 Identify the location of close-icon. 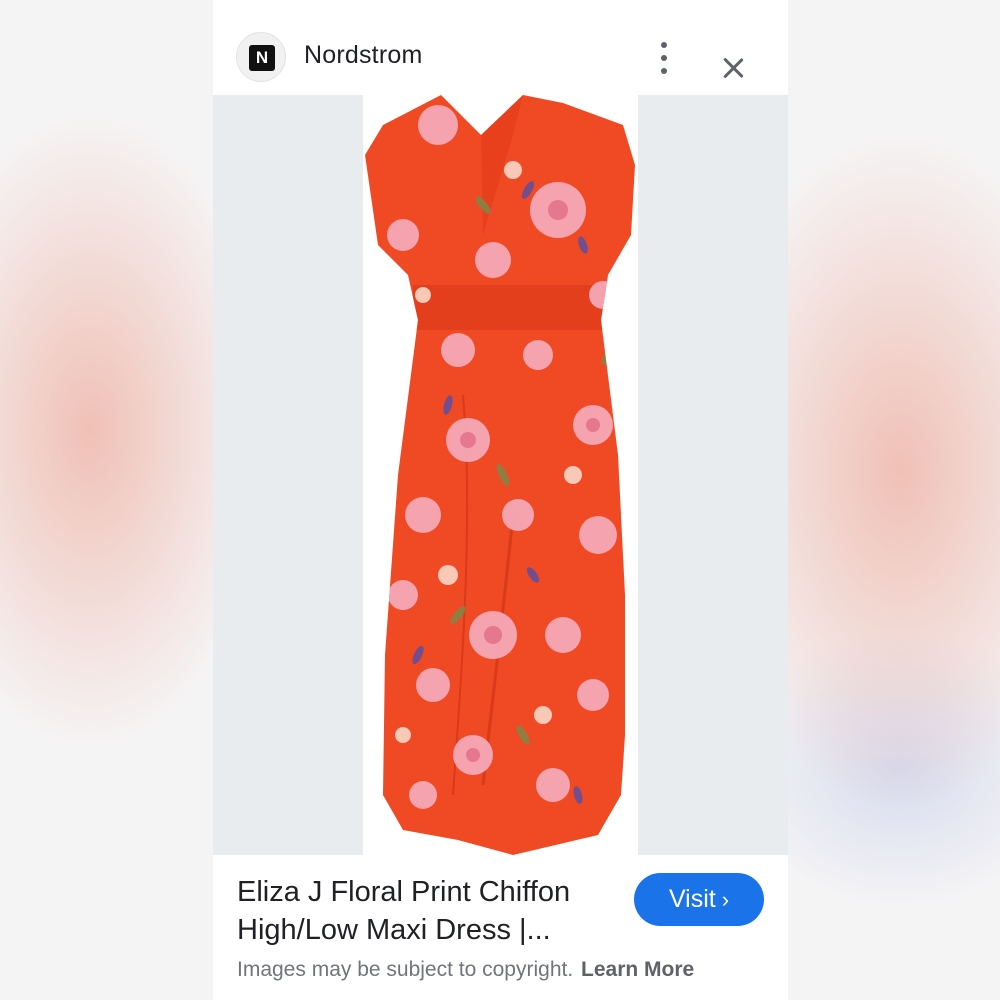
(733, 68).